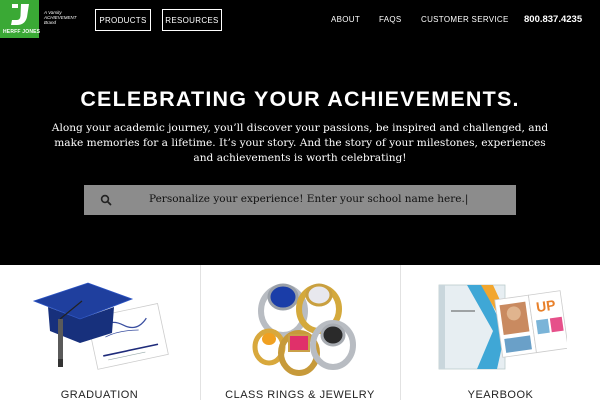 Image resolution: width=600 pixels, height=400 pixels. What do you see at coordinates (60, 18) in the screenshot?
I see `brand-tagline: A Varsity ACHIEVEMENT Brand` at bounding box center [60, 18].